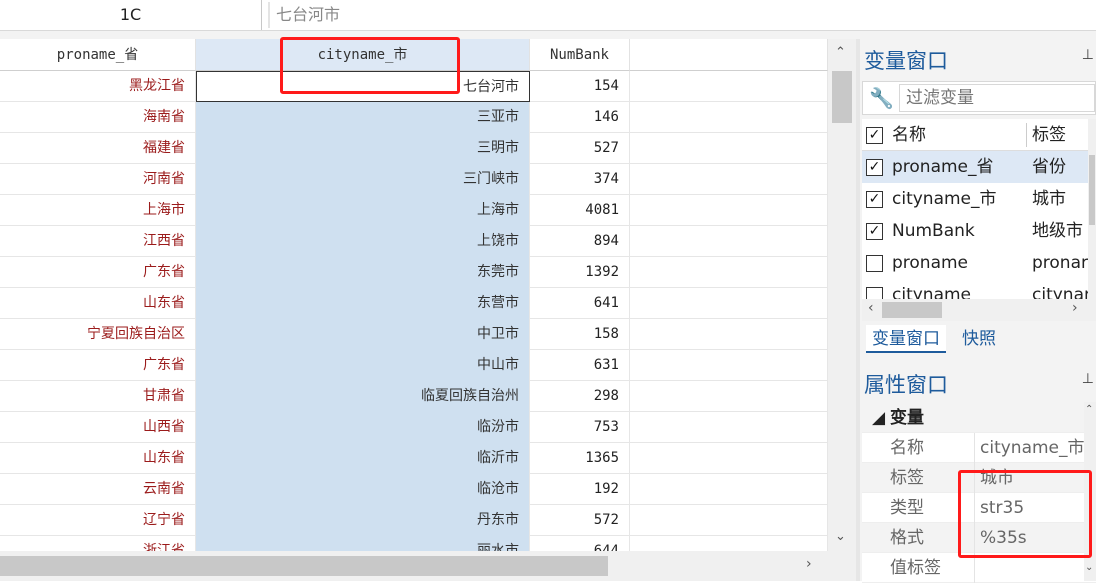 The width and height of the screenshot is (1096, 583). What do you see at coordinates (98, 520) in the screenshot?
I see `cell-proname: 辽宁省` at bounding box center [98, 520].